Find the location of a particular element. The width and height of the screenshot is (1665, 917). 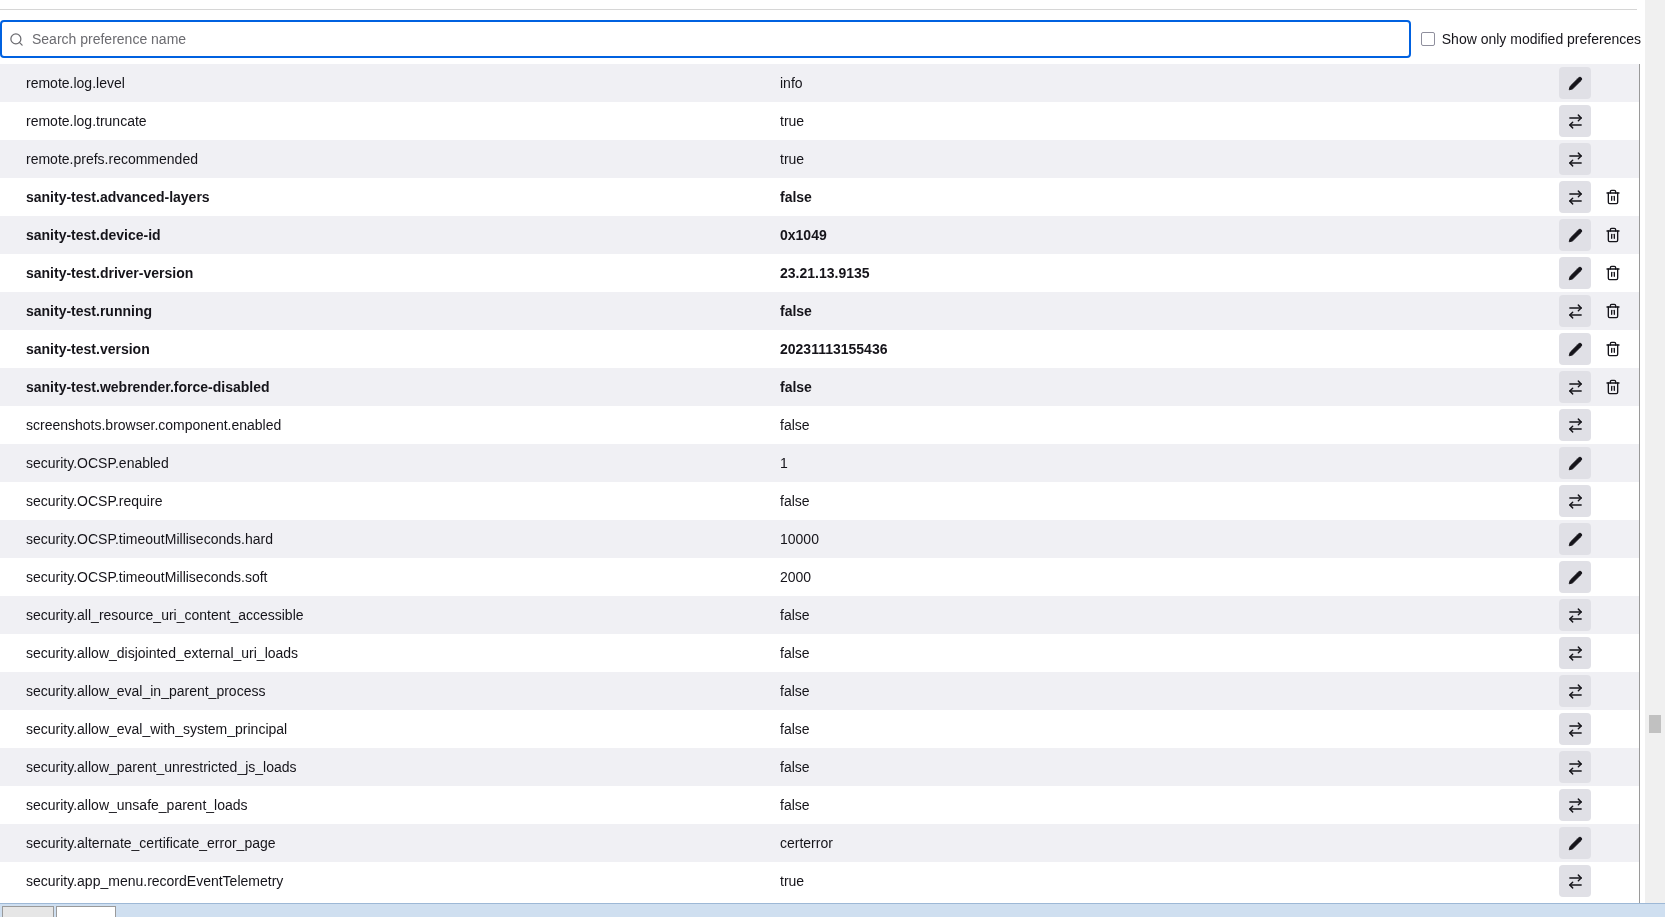

preference-name: security.alternate_certificate_error_page is located at coordinates (151, 843).